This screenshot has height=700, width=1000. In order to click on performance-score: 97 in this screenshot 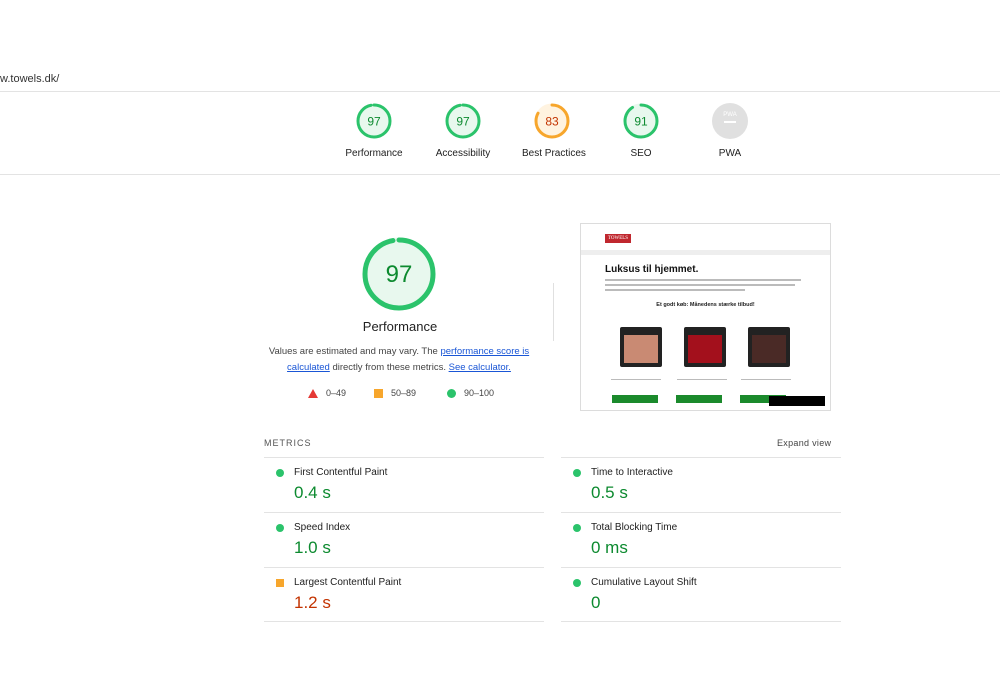, I will do `click(399, 274)`.